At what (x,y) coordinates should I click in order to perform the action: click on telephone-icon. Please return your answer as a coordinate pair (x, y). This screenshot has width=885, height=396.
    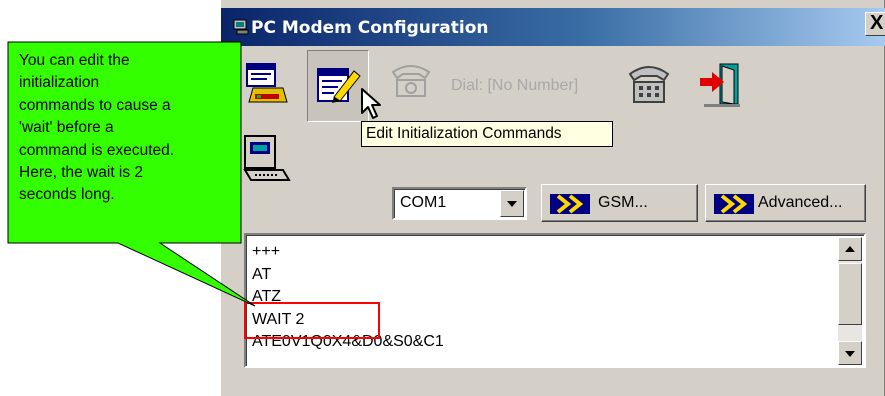
    Looking at the image, I should click on (649, 84).